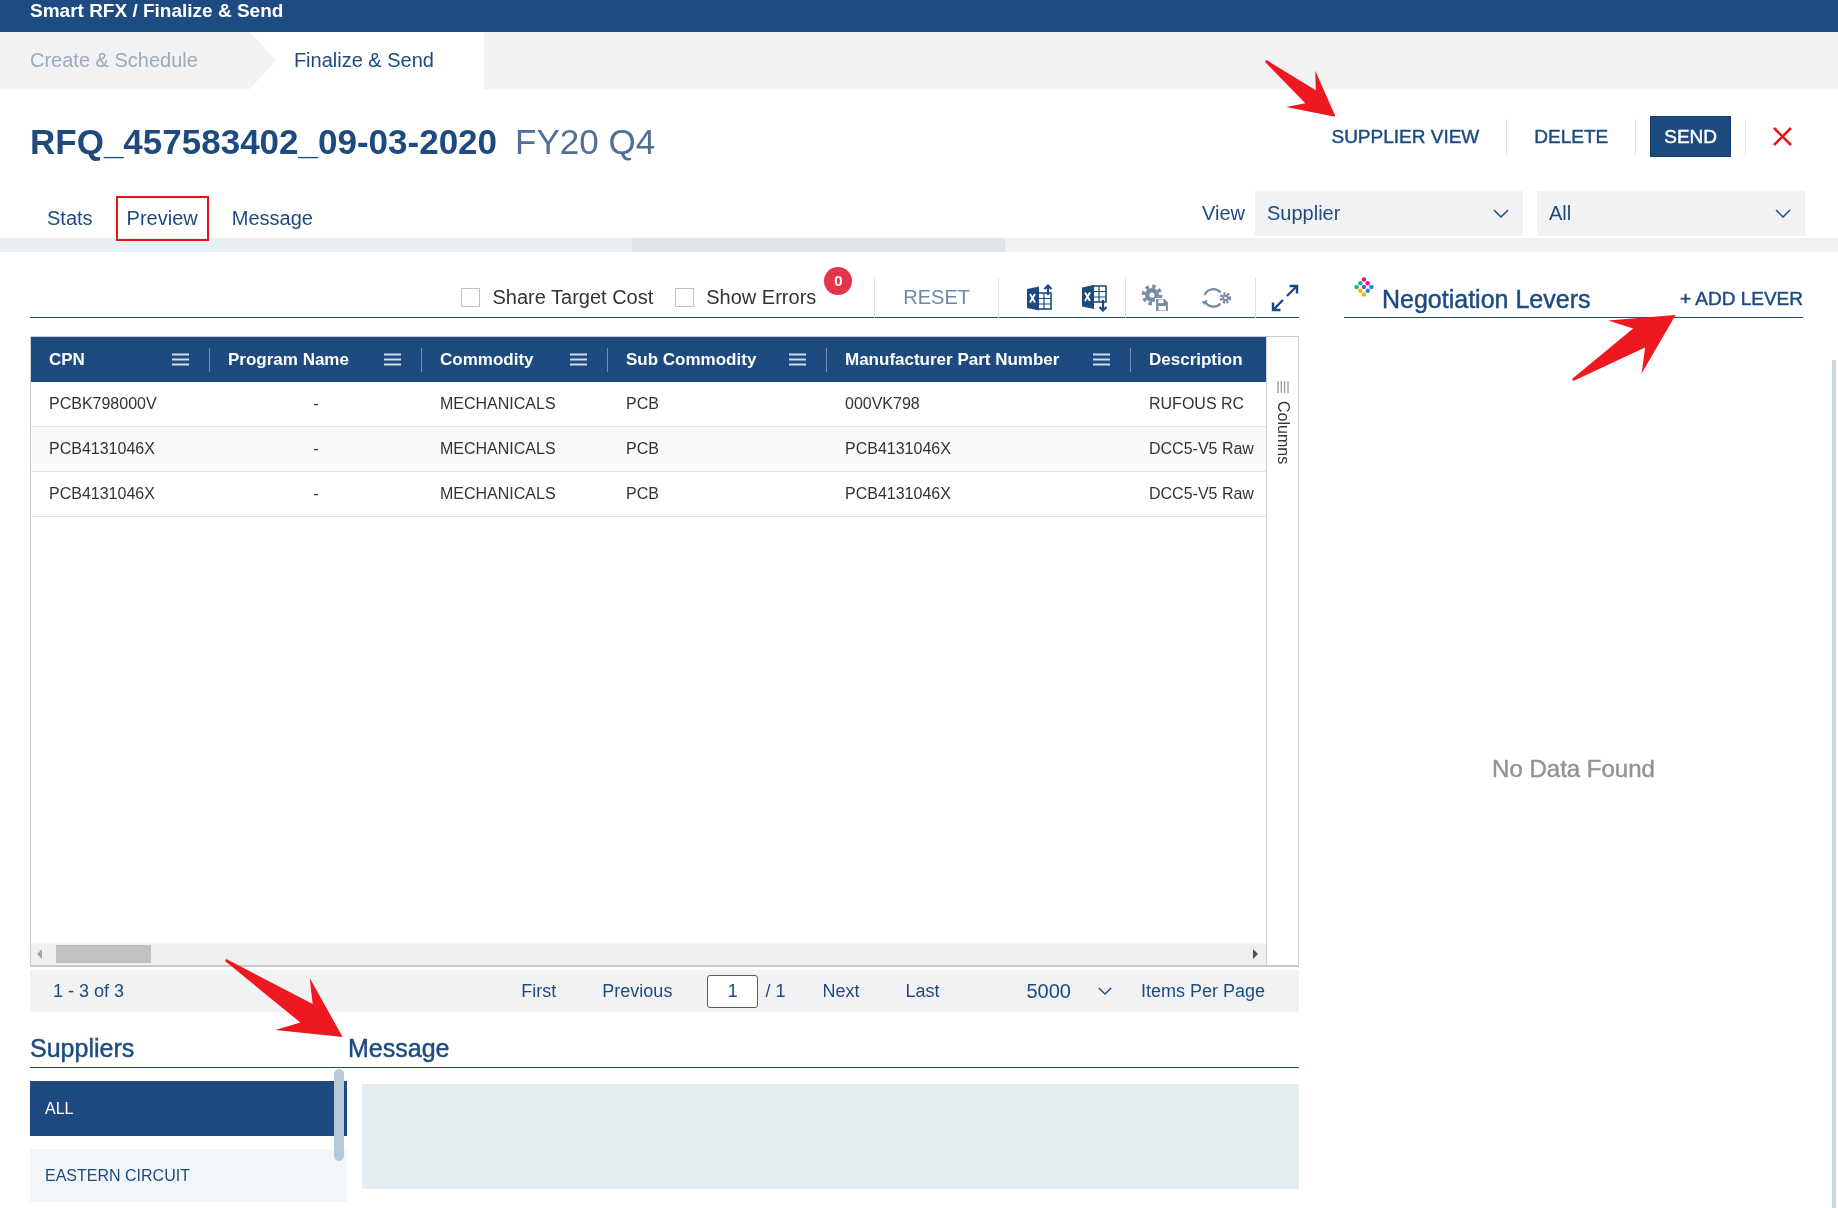 This screenshot has height=1208, width=1838. Describe the element at coordinates (922, 991) in the screenshot. I see `pagination-link: Last` at that location.